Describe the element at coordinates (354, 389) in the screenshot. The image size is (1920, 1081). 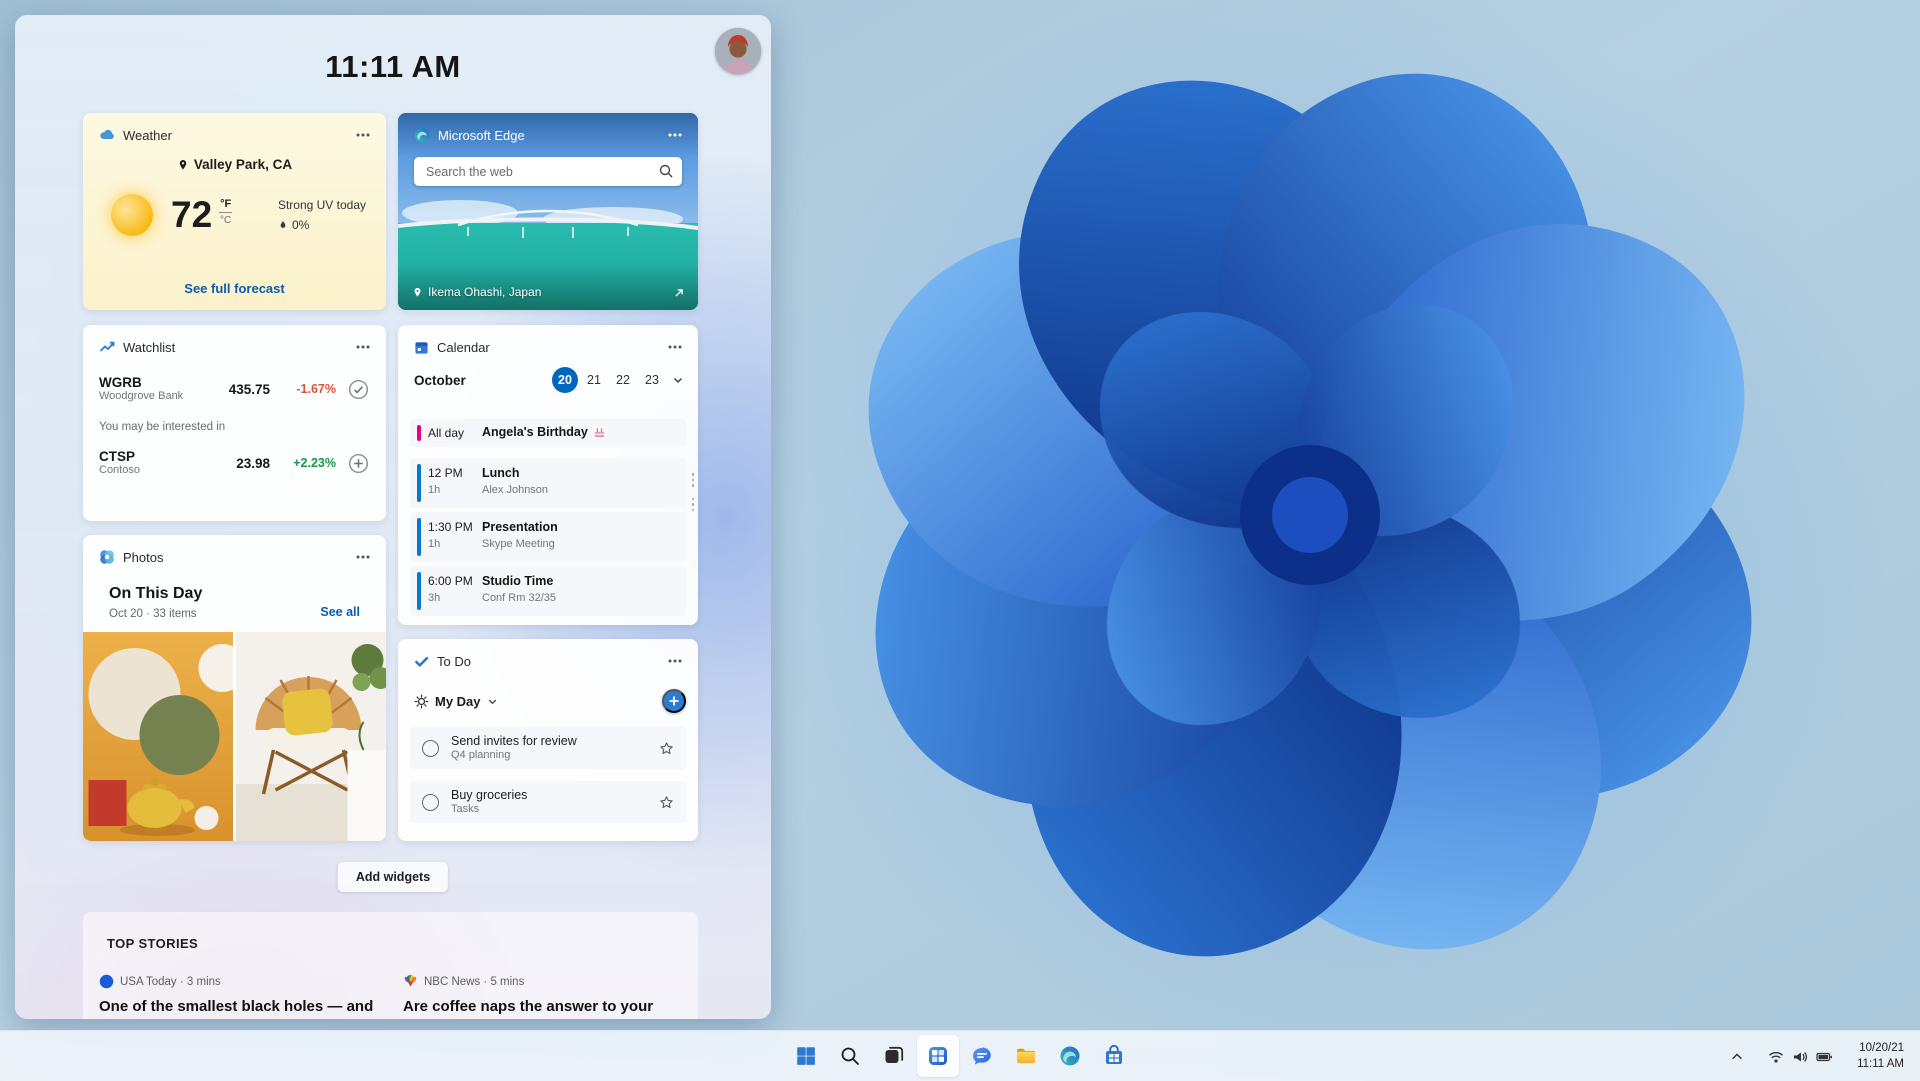
I see `added-check-icon` at that location.